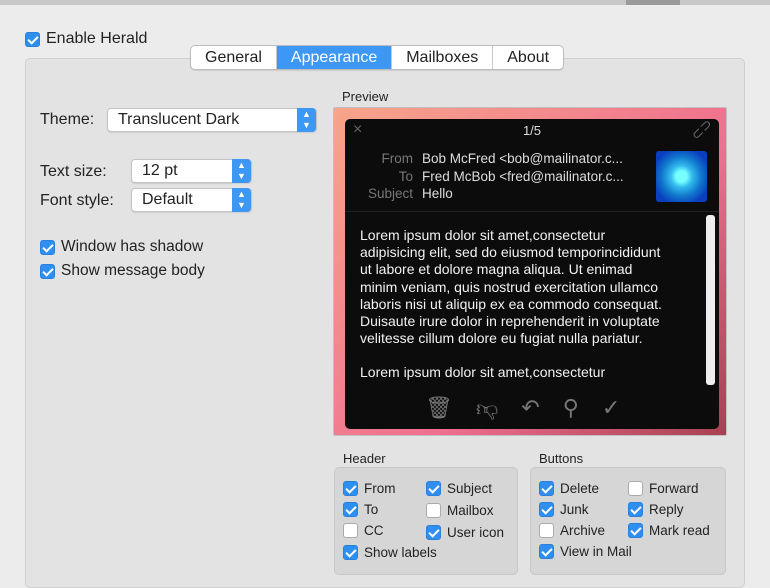  I want to click on header-group-label: Header, so click(364, 458).